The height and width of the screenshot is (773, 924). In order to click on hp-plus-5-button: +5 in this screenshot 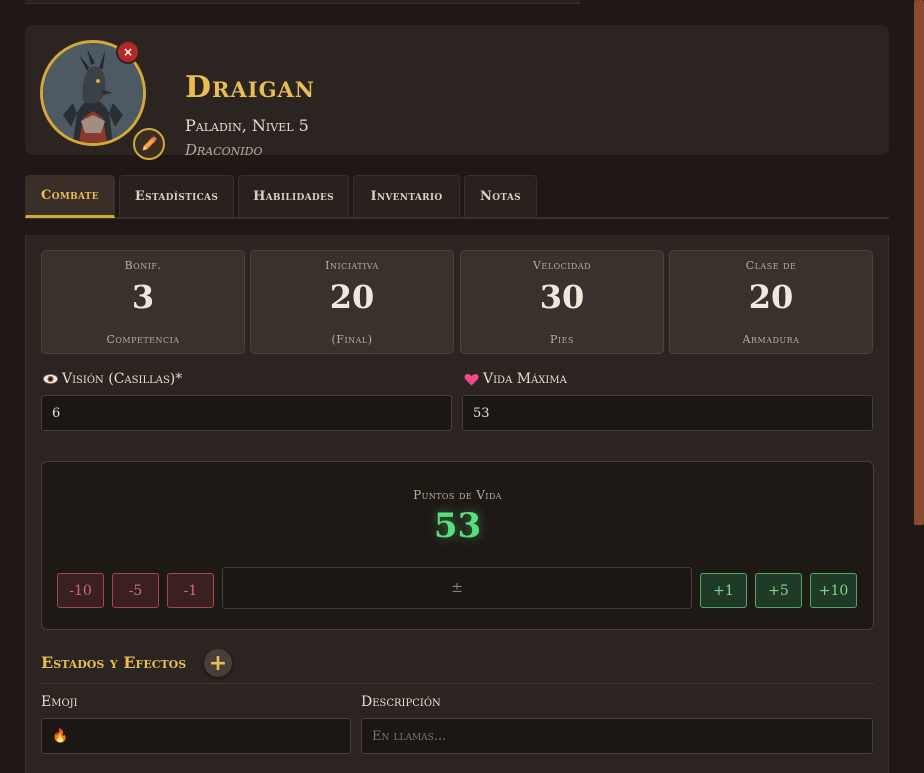, I will do `click(778, 590)`.